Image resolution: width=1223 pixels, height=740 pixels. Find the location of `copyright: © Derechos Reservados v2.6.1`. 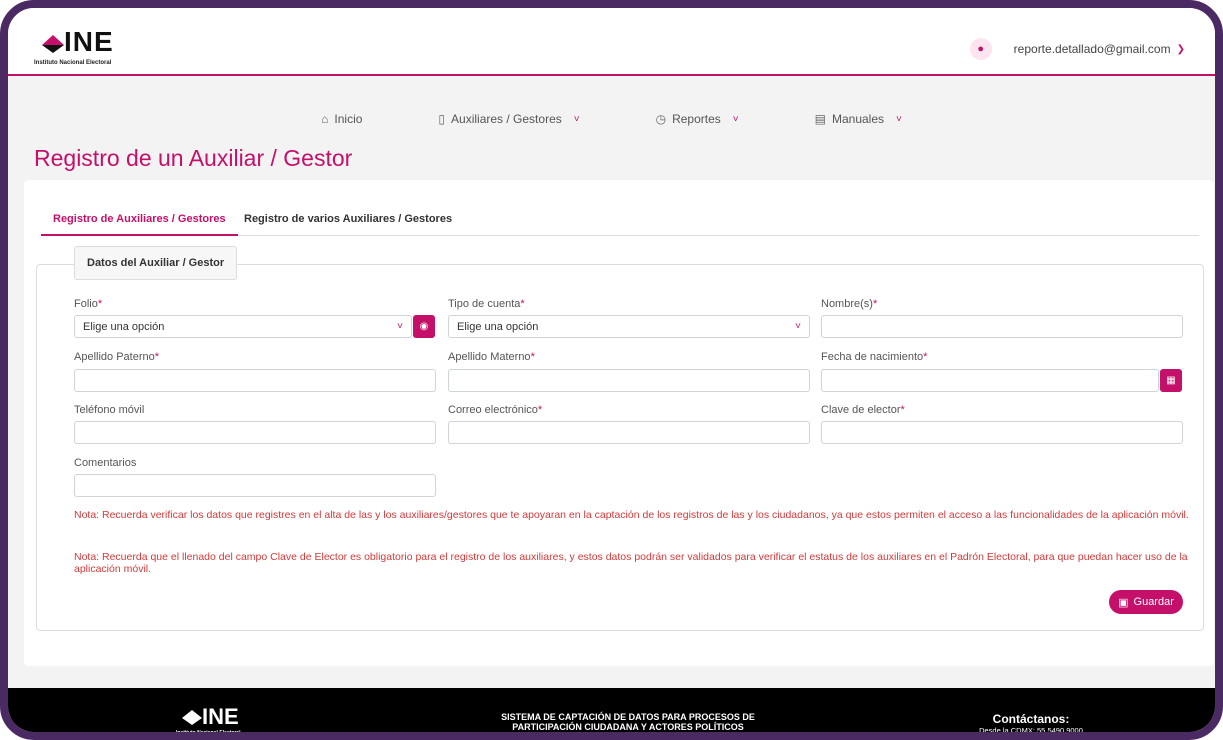

copyright: © Derechos Reservados v2.6.1 is located at coordinates (219, 736).